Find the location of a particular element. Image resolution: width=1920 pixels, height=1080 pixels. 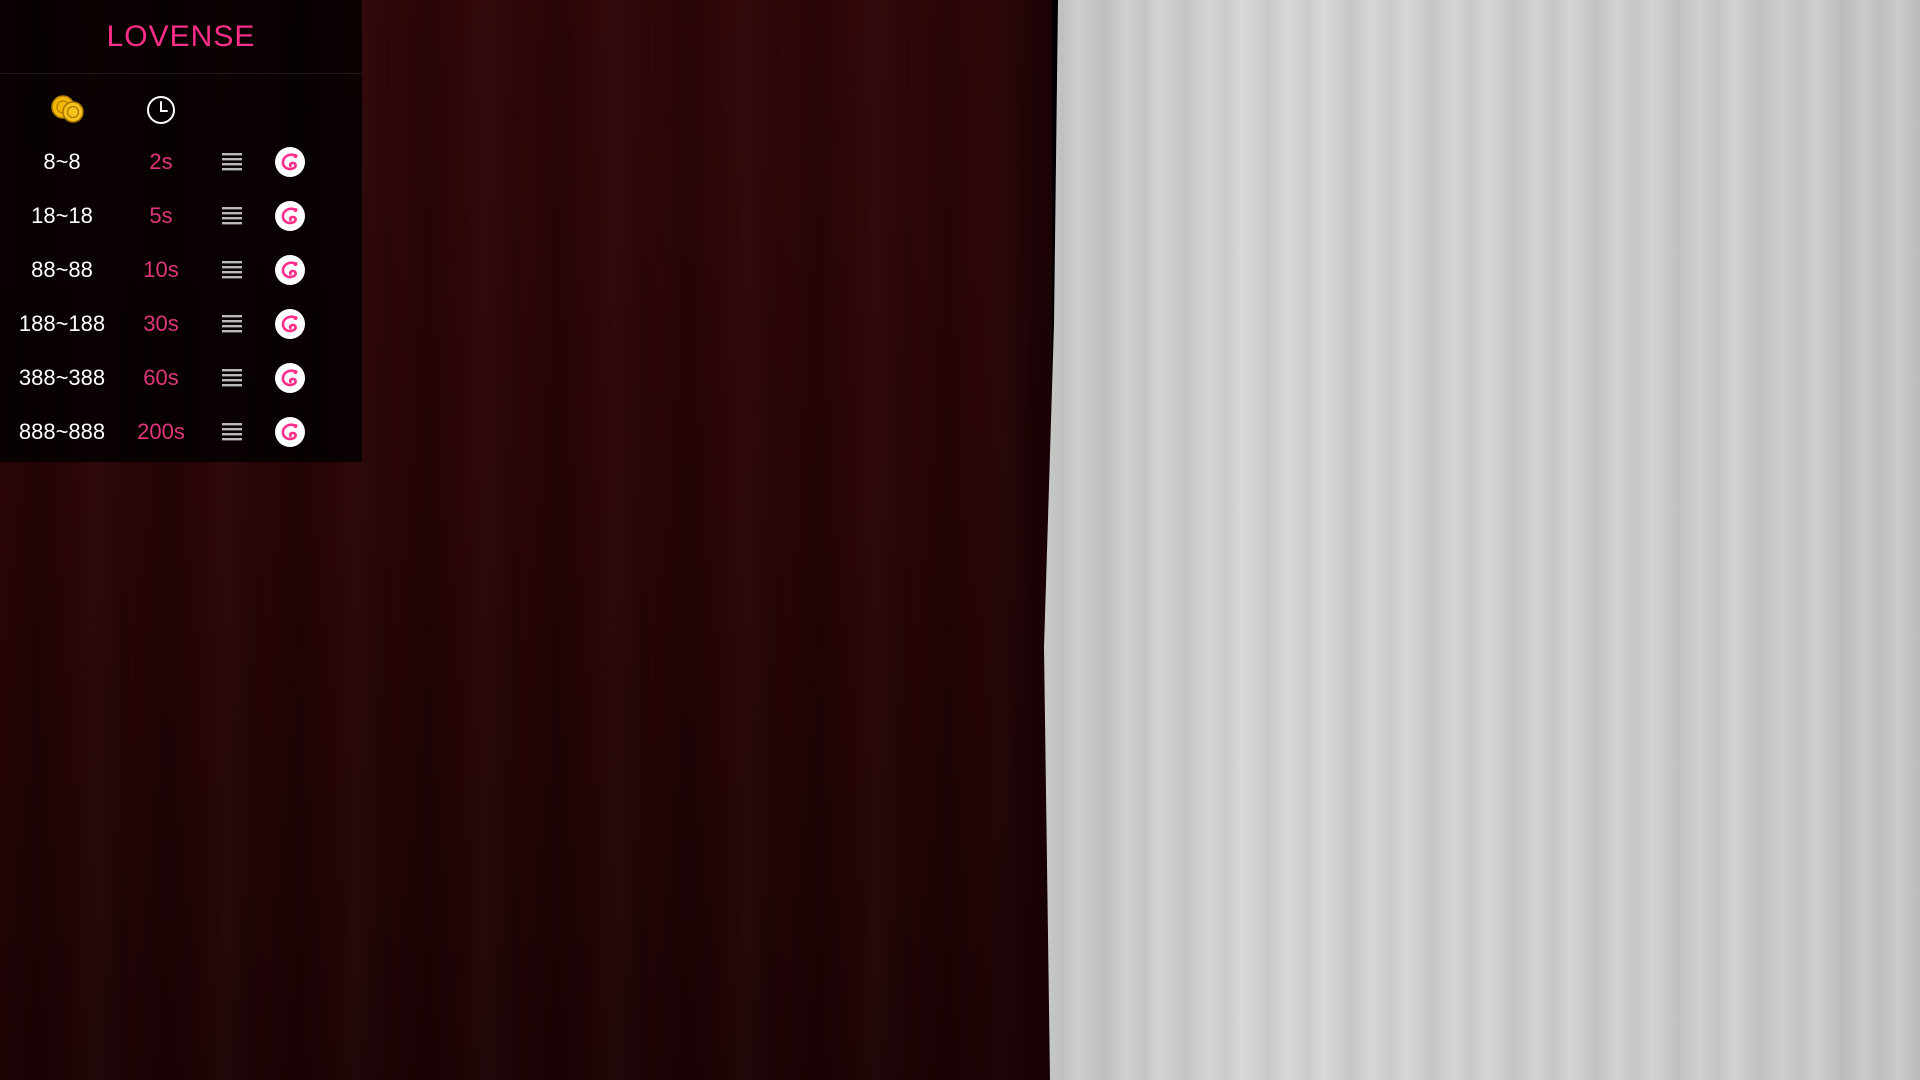

tip-level-row: 18~18 5s is located at coordinates (181, 216).